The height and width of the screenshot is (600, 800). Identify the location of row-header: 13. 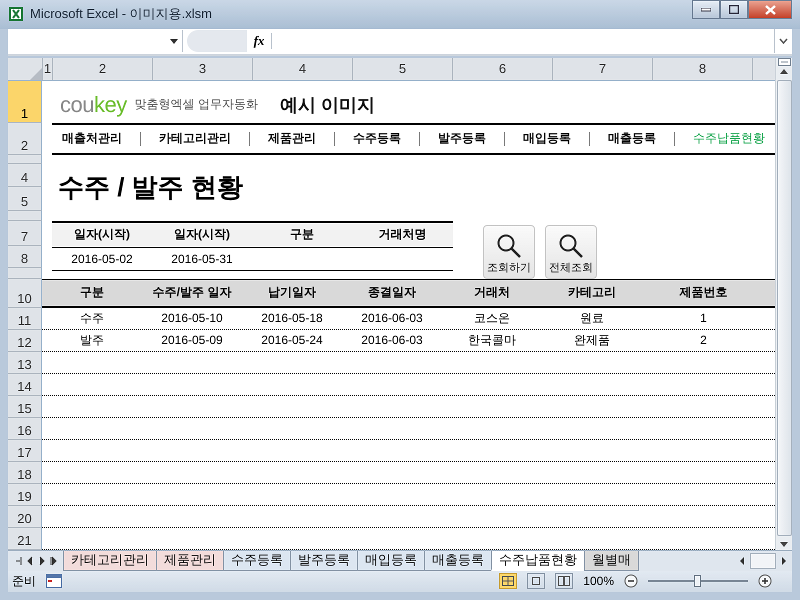
(25, 363).